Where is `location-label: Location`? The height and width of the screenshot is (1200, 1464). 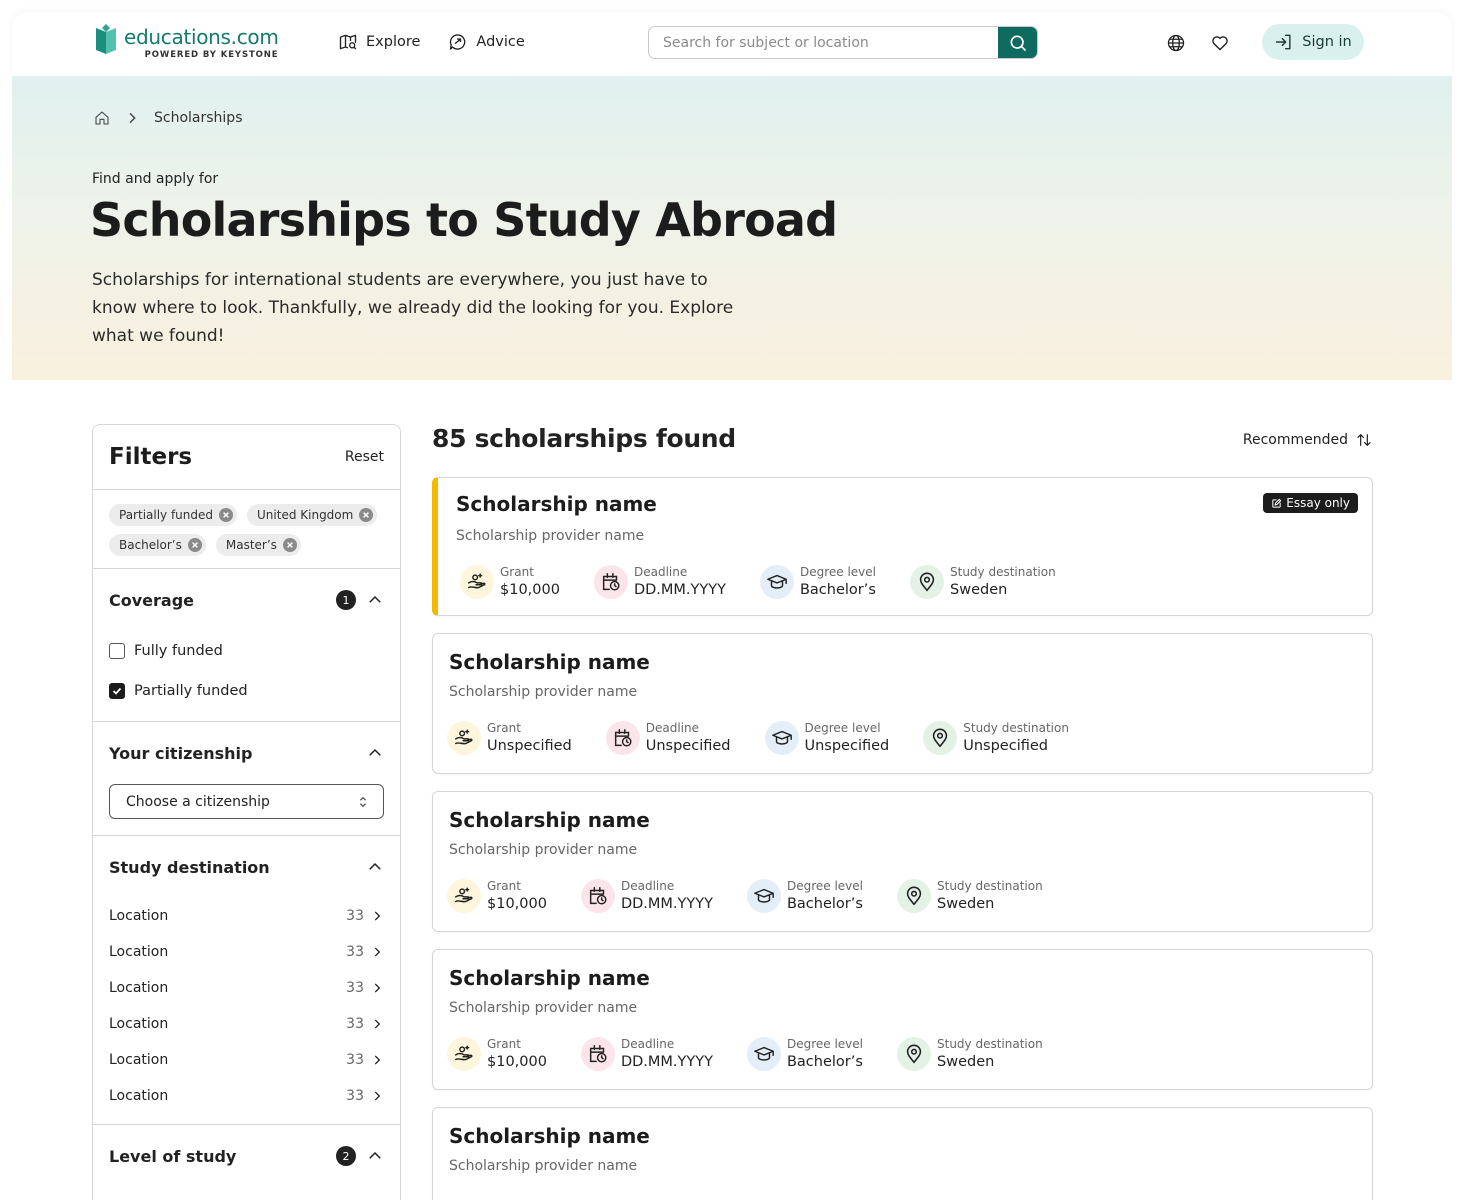
location-label: Location is located at coordinates (139, 952).